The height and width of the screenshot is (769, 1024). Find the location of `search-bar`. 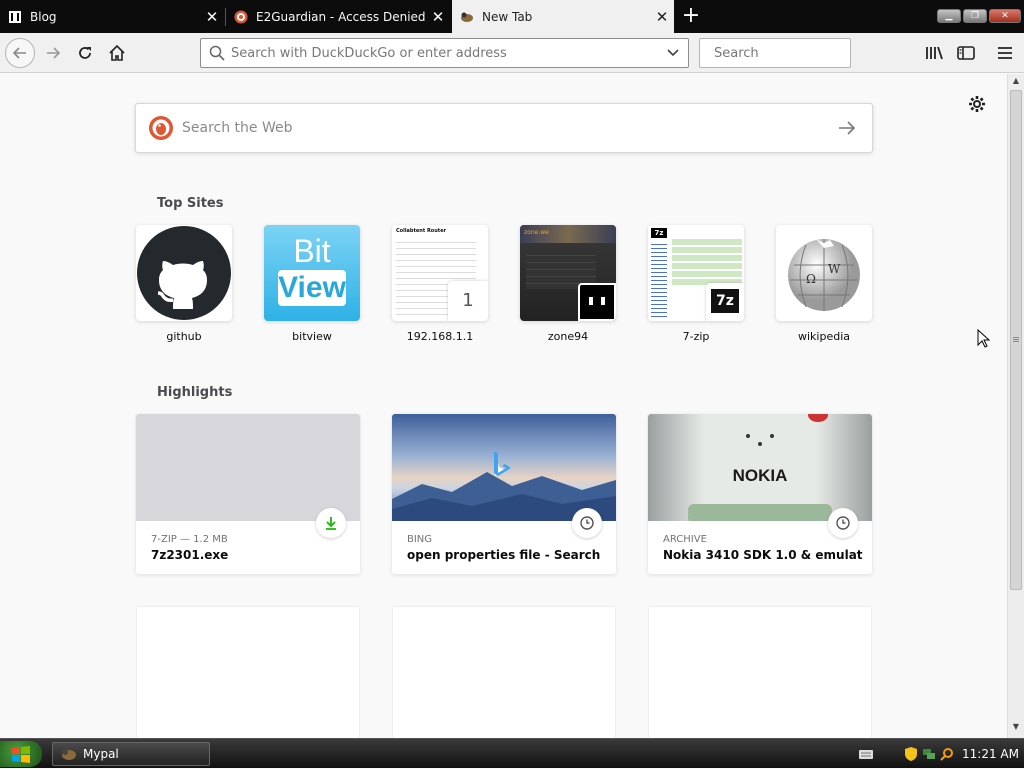

search-bar is located at coordinates (791, 53).